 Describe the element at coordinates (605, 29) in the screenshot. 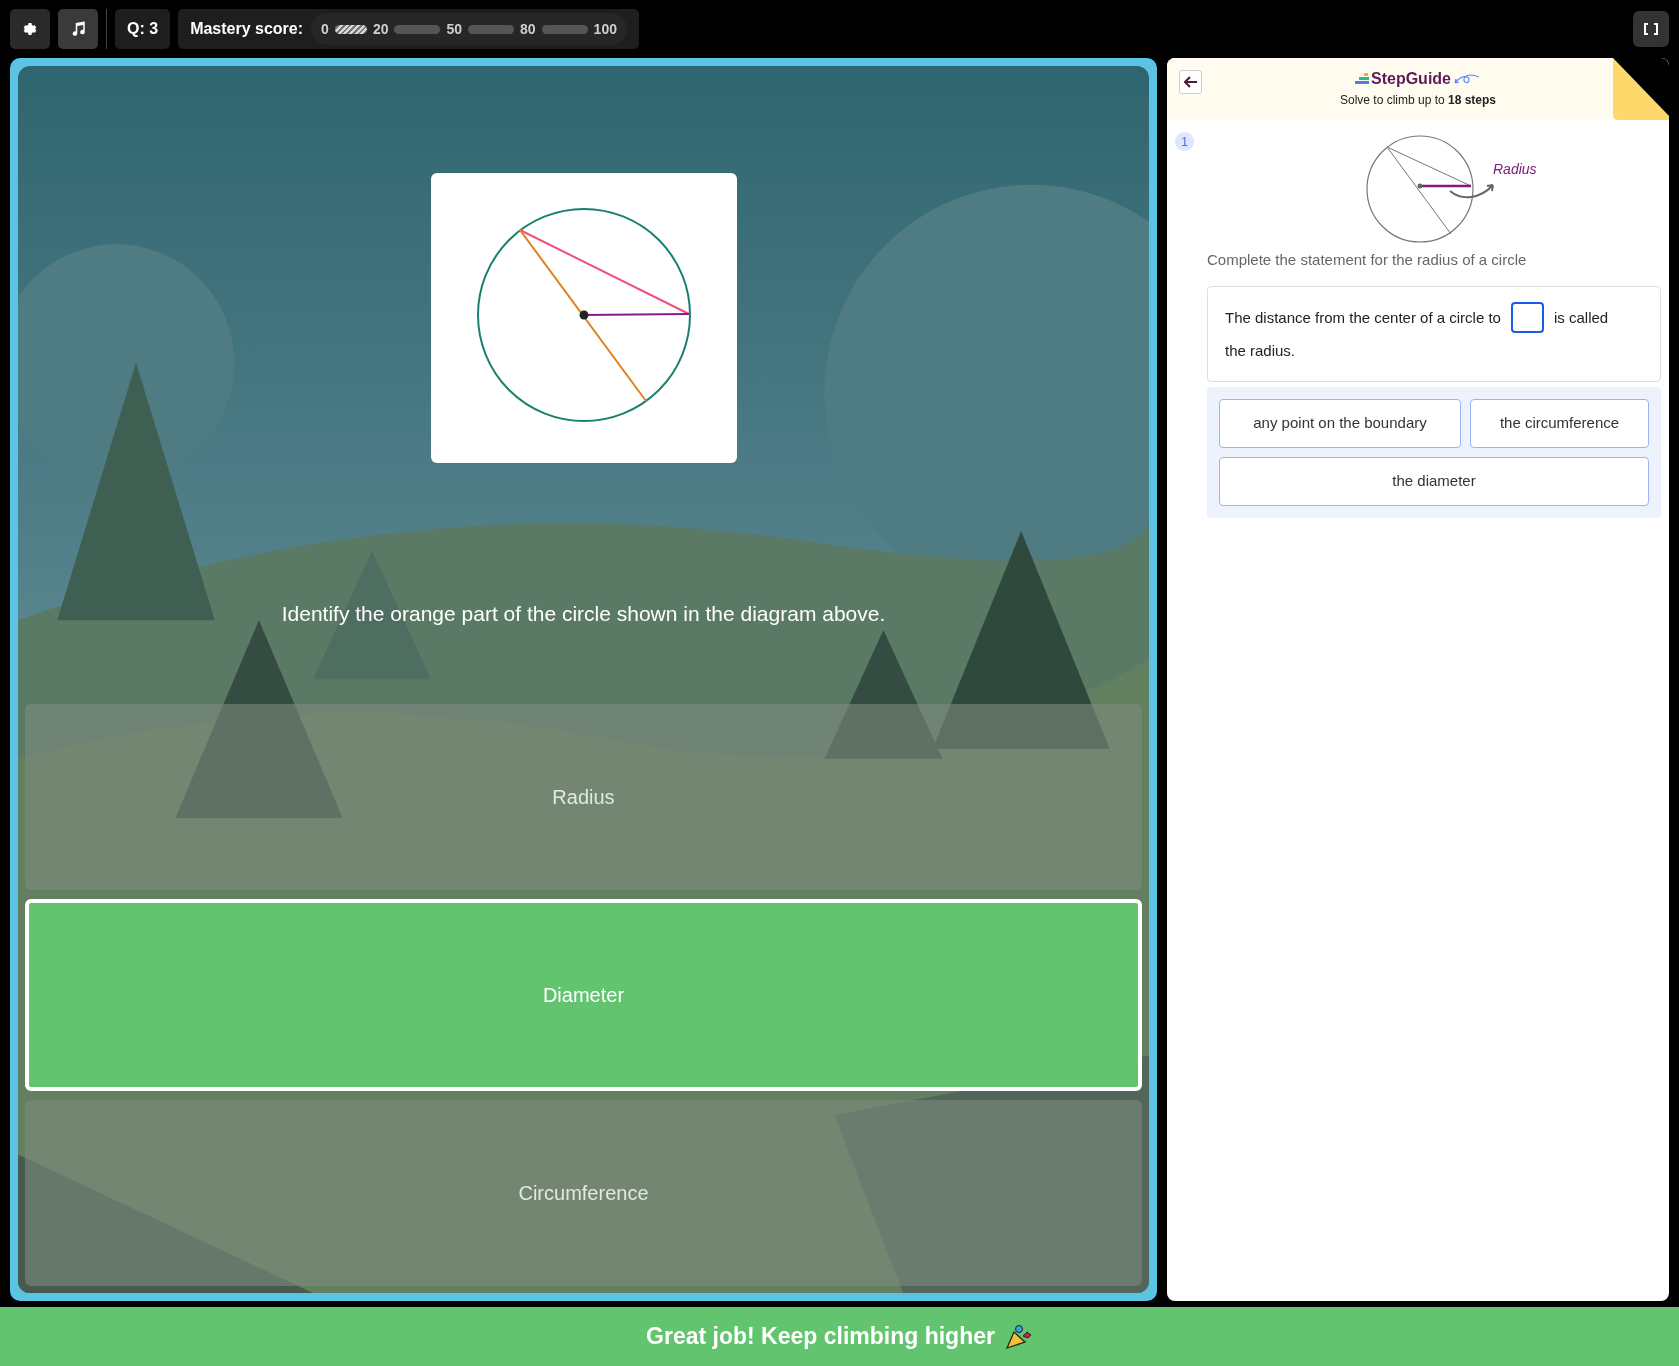

I see `score-tick: 100` at that location.